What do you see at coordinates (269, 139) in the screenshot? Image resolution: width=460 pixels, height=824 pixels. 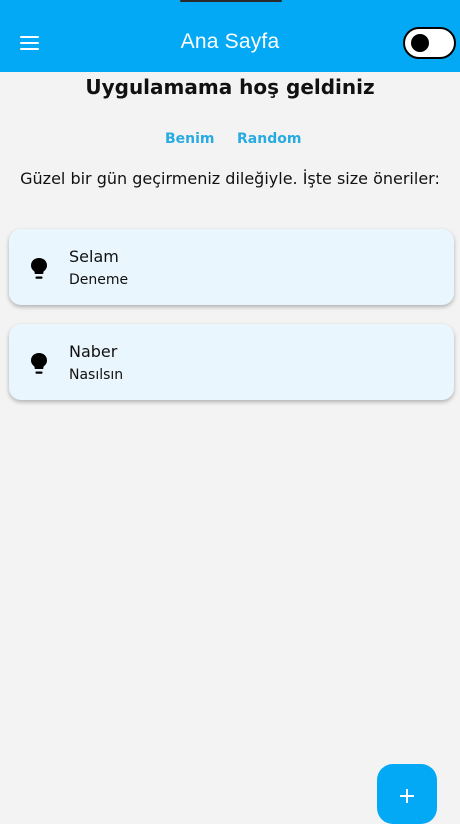 I see `tab-random: Random` at bounding box center [269, 139].